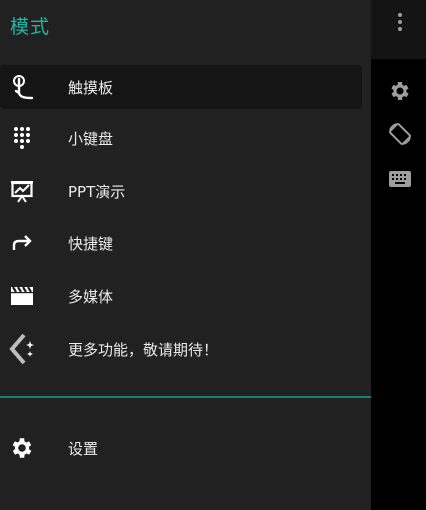  I want to click on drawer-item-settings: 设置, so click(181, 448).